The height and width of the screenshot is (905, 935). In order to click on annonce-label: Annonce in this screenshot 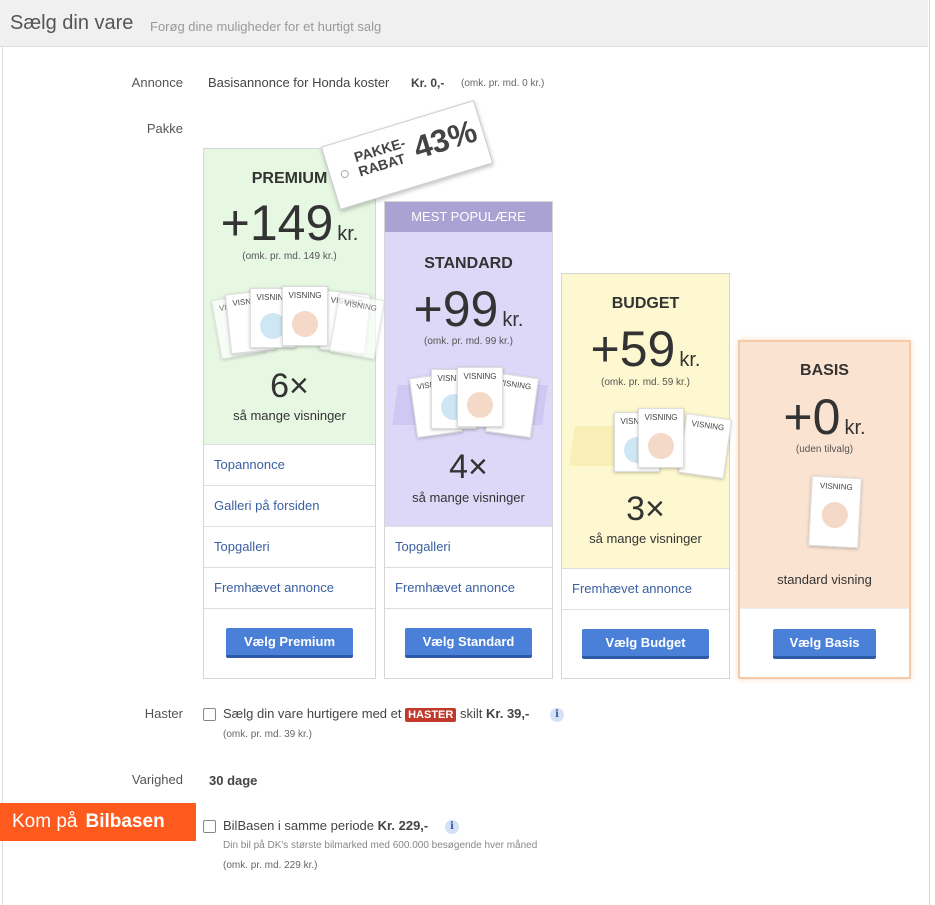, I will do `click(157, 82)`.